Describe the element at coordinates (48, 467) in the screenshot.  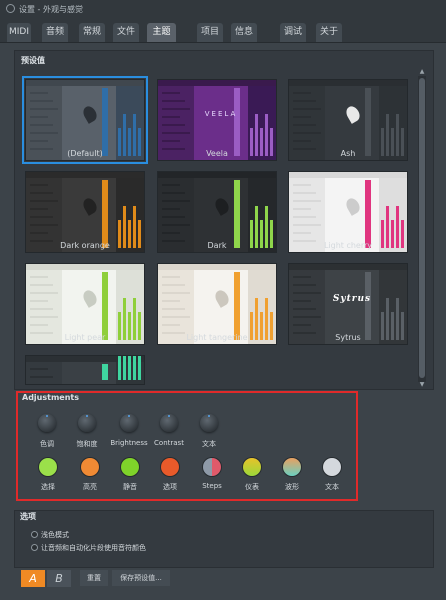
I see `selection-color-swatch` at that location.